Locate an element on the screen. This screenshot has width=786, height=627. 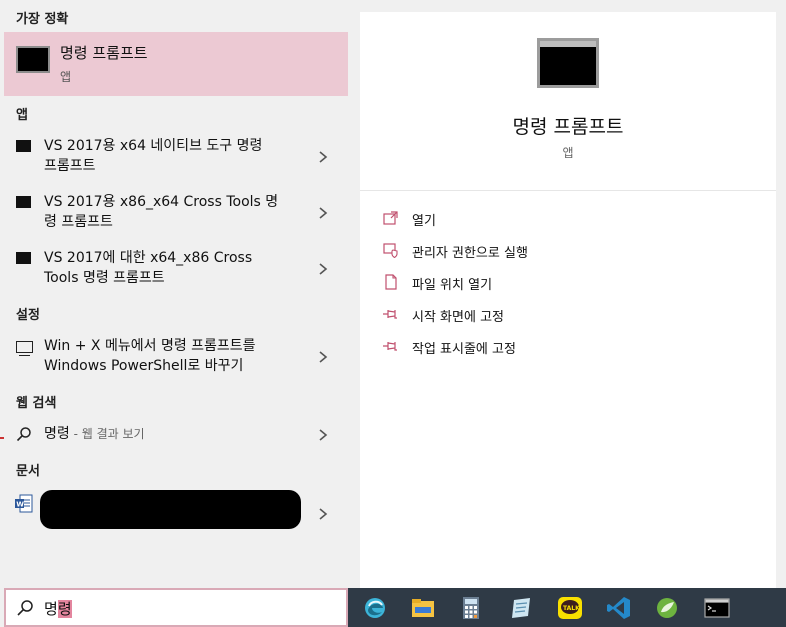
app-result-1-line1: VS 2017용 x64 네이티브 도구 명령 is located at coordinates (153, 146).